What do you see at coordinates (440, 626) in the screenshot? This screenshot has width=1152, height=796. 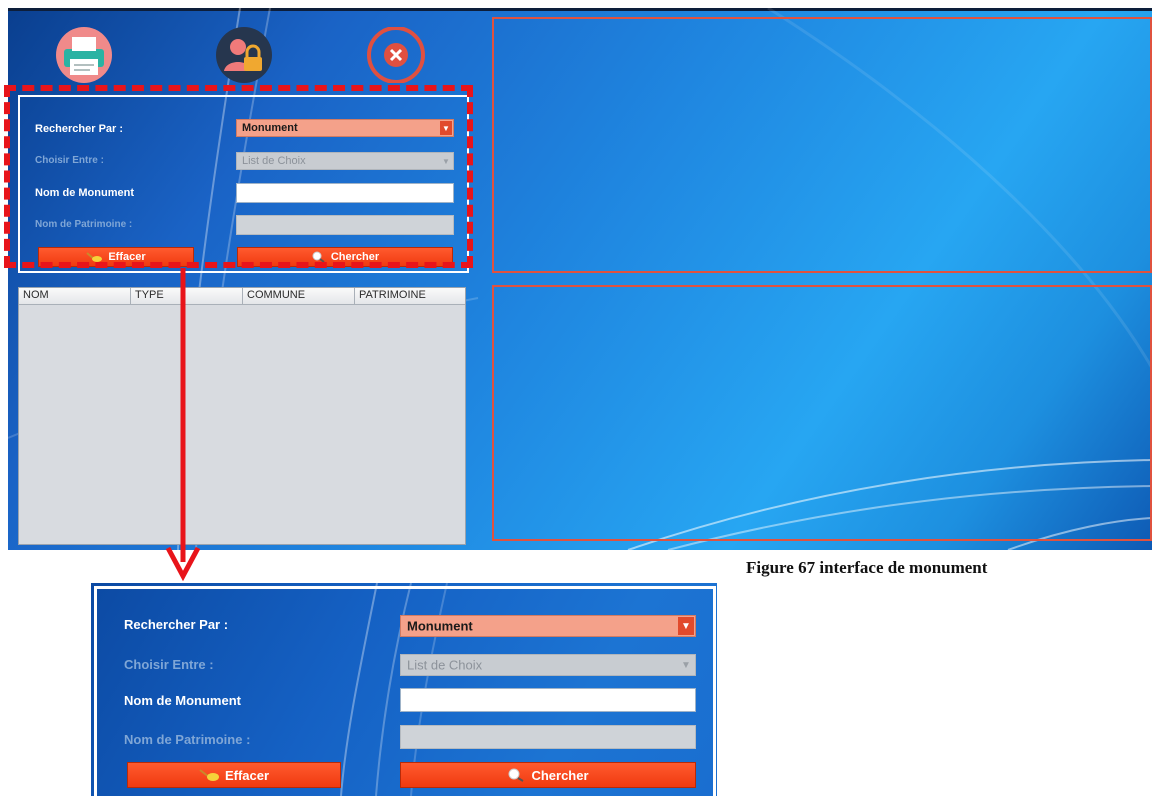 I see `rechercher-par-value: Monument` at bounding box center [440, 626].